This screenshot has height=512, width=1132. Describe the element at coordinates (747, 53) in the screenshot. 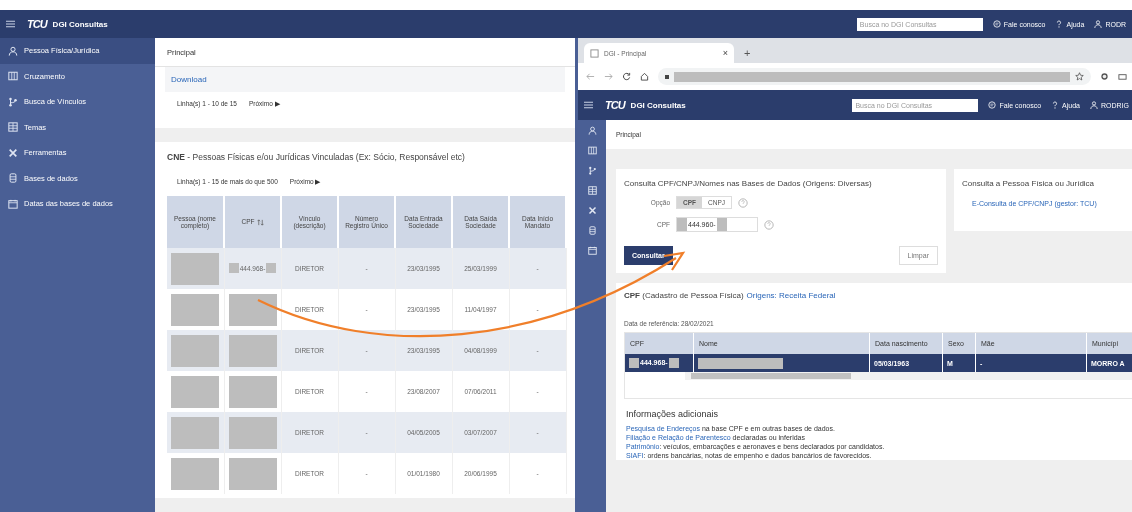

I see `new-tab-button: +` at that location.